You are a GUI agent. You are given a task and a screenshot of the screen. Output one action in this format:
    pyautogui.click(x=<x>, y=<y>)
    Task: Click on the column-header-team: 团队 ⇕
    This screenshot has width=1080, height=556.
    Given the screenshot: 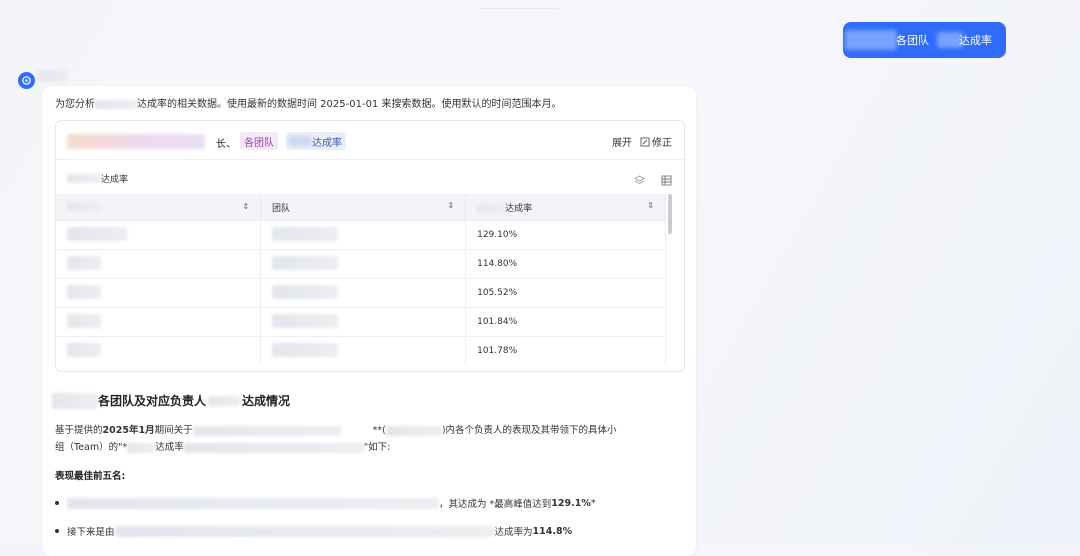 What is the action you would take?
    pyautogui.click(x=363, y=207)
    